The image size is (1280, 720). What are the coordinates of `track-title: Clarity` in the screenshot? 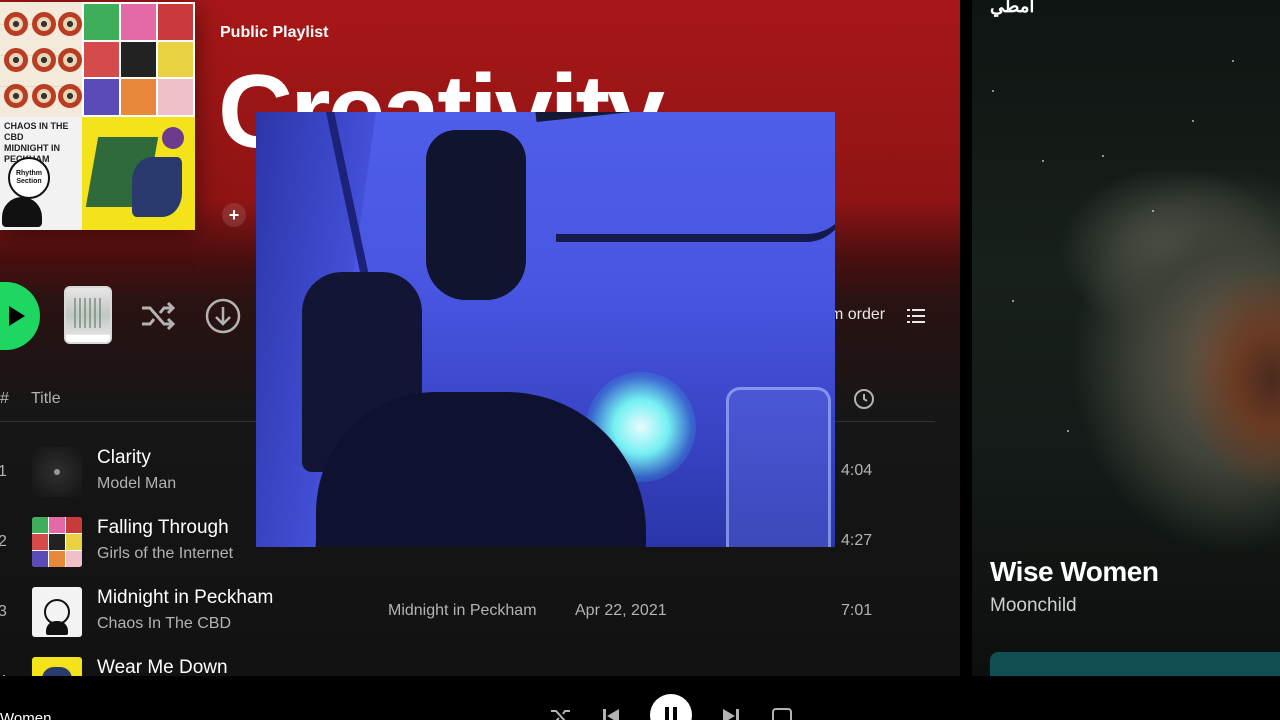 It's located at (124, 458).